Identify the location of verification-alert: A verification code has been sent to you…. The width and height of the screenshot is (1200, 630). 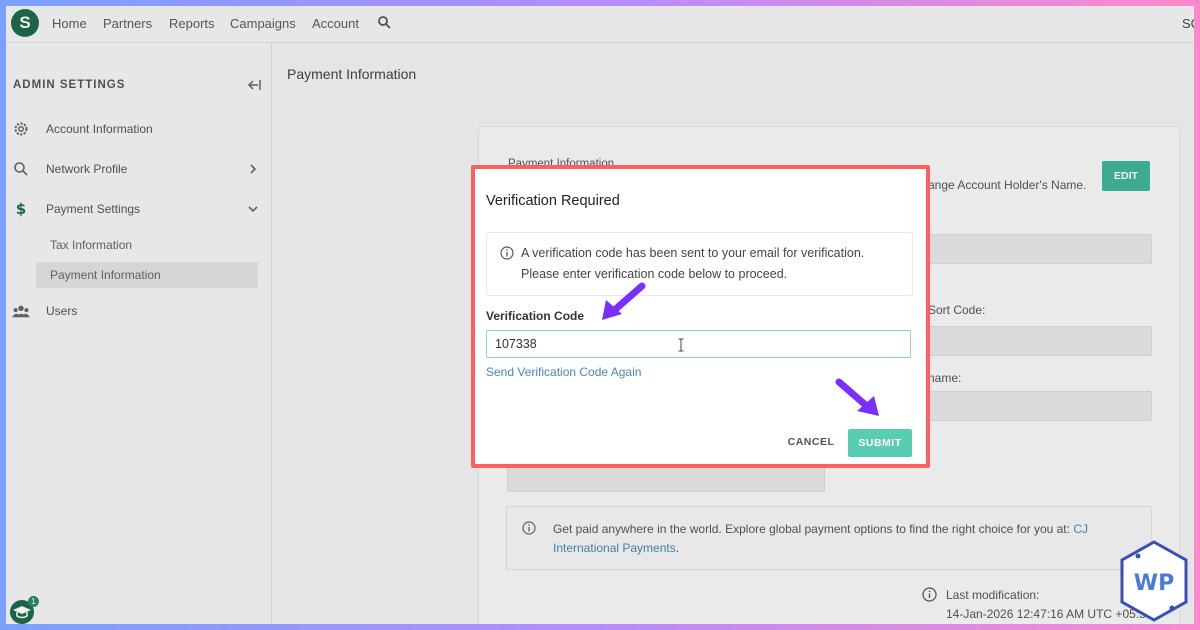
(699, 264).